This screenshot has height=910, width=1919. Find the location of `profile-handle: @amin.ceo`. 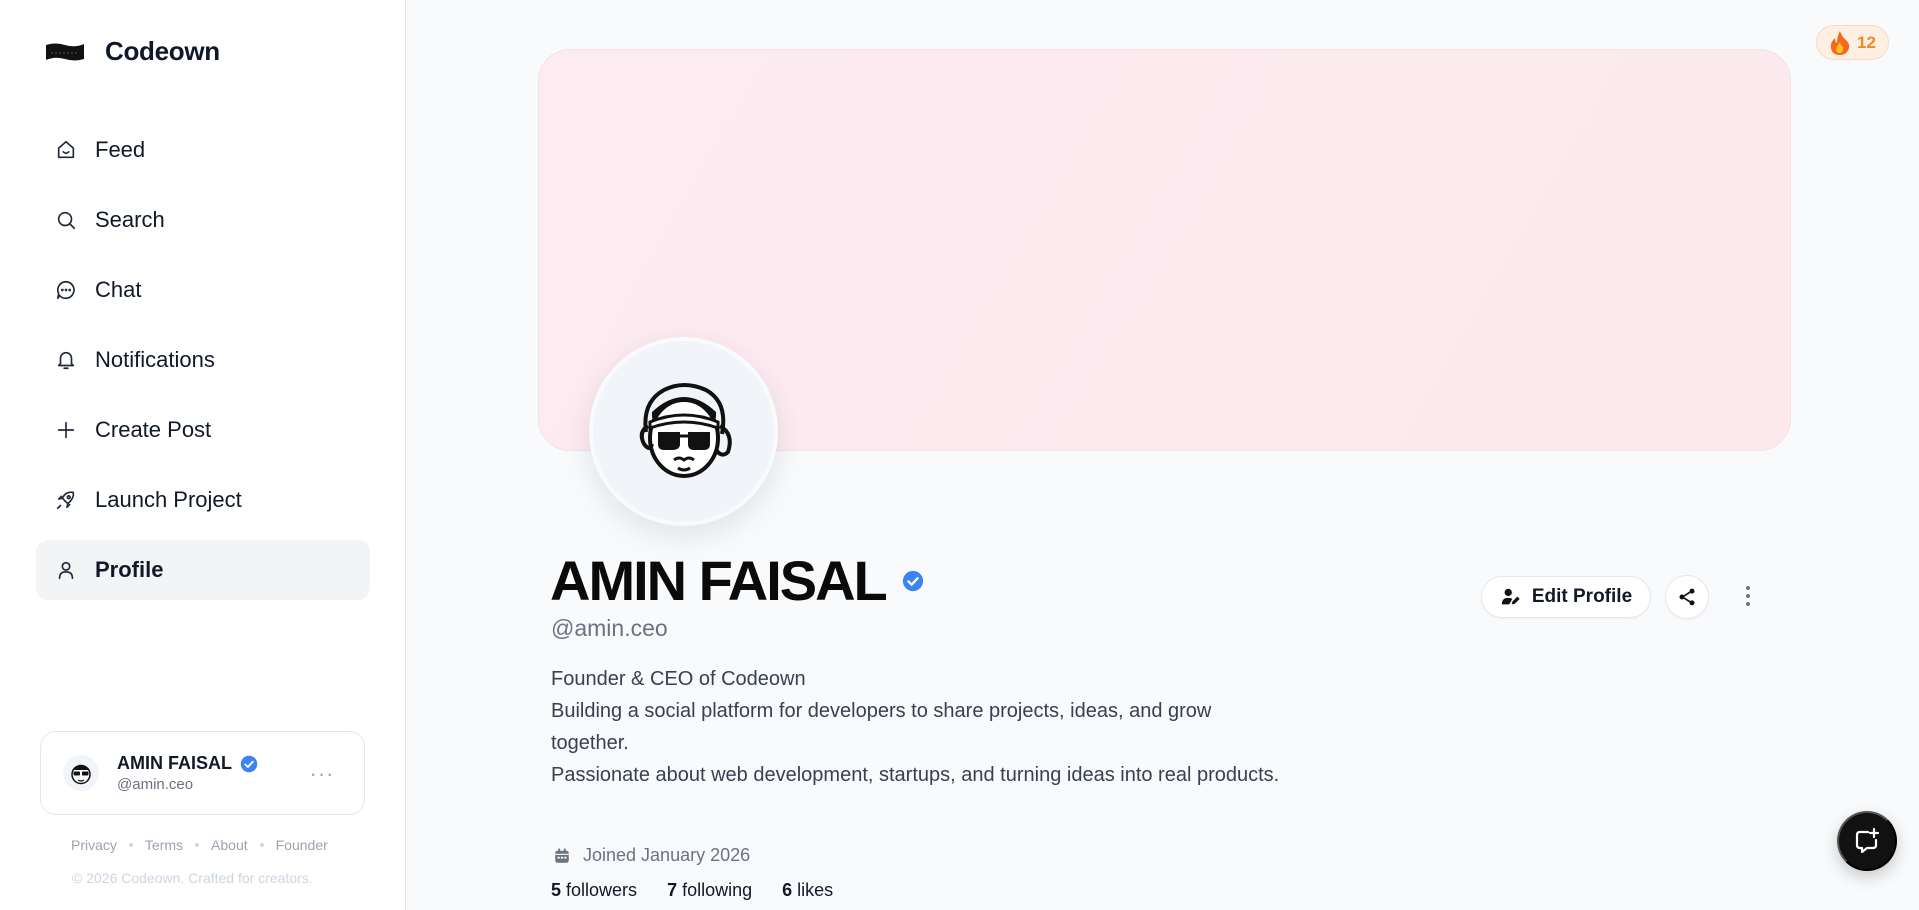

profile-handle: @amin.ceo is located at coordinates (609, 628).